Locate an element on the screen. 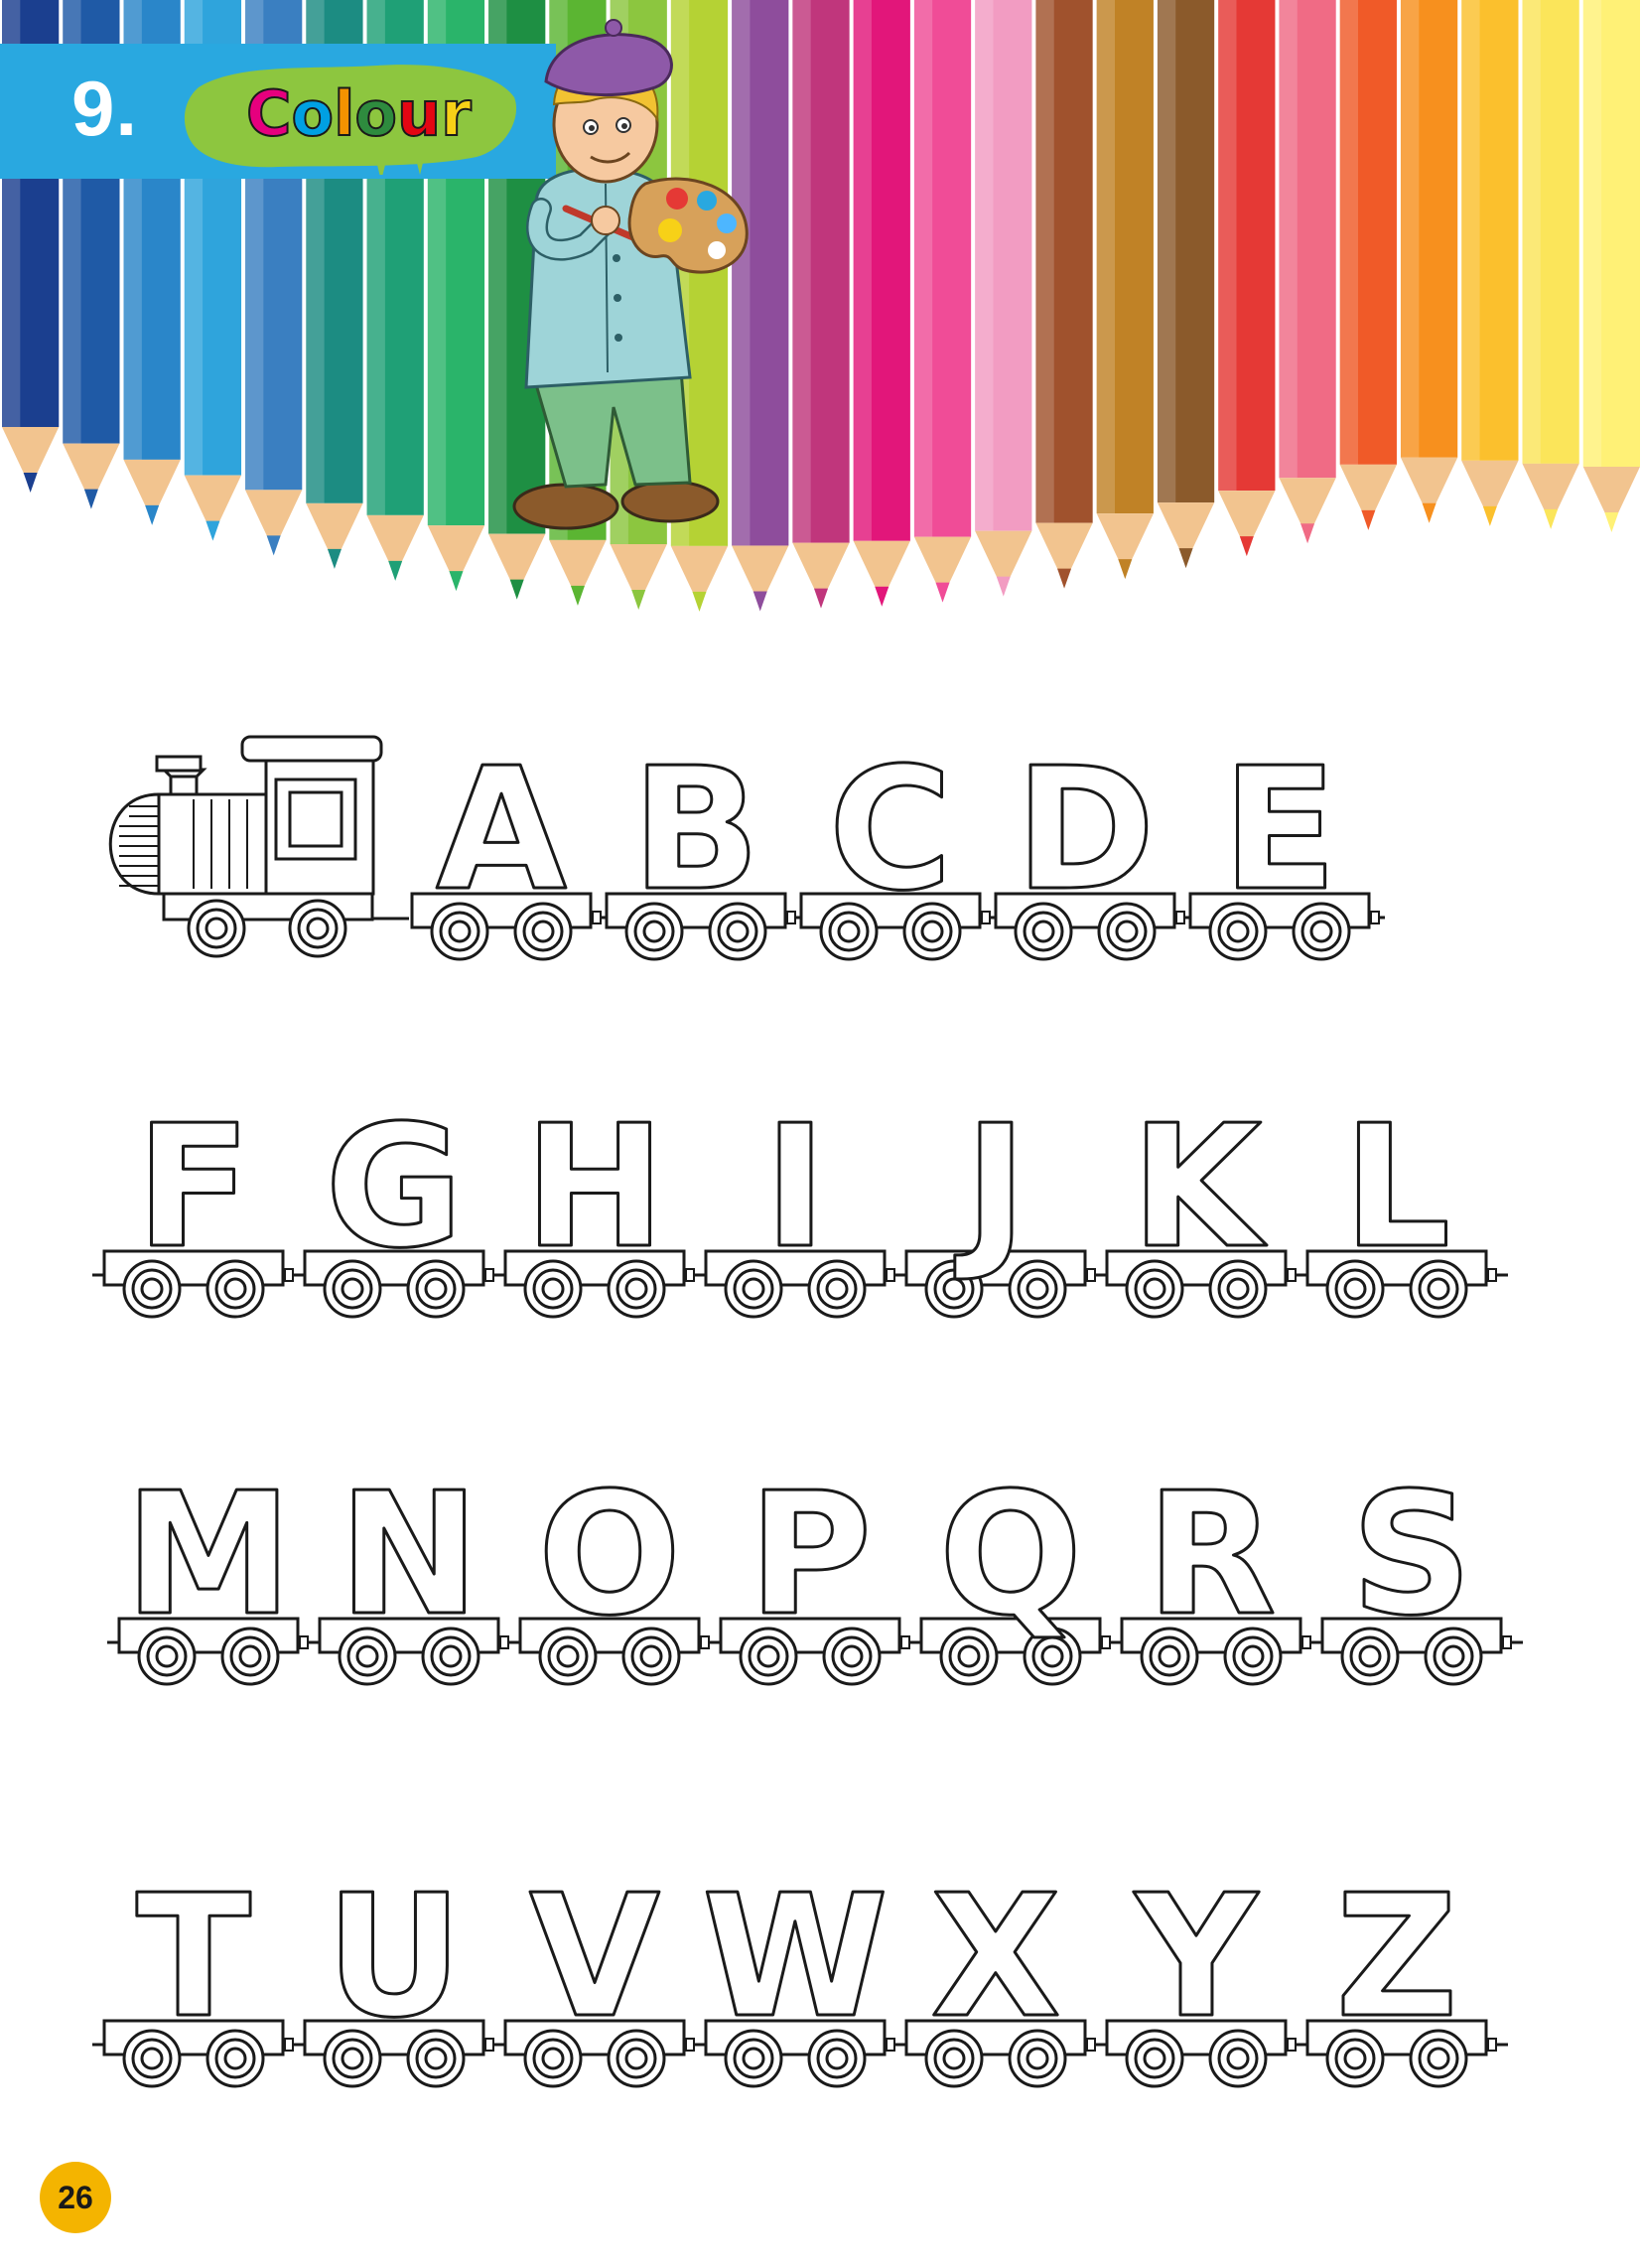  train-car: G is located at coordinates (404, 1203).